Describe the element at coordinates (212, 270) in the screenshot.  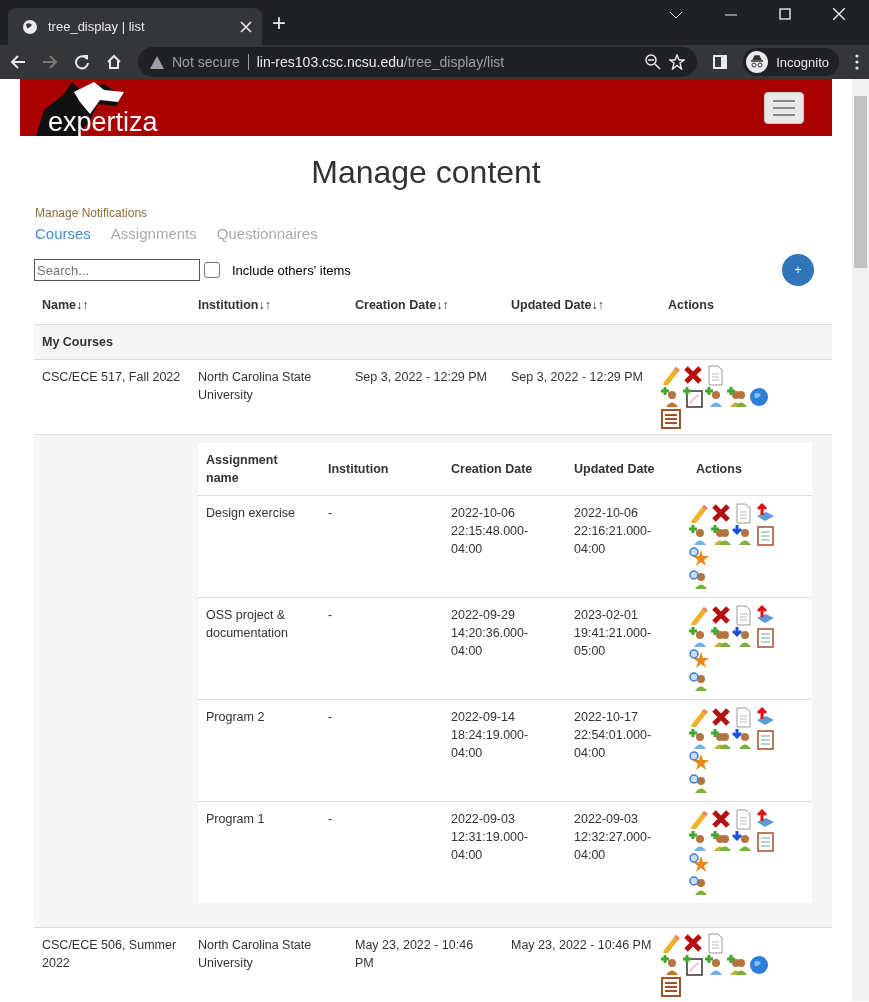
I see `checkbox` at that location.